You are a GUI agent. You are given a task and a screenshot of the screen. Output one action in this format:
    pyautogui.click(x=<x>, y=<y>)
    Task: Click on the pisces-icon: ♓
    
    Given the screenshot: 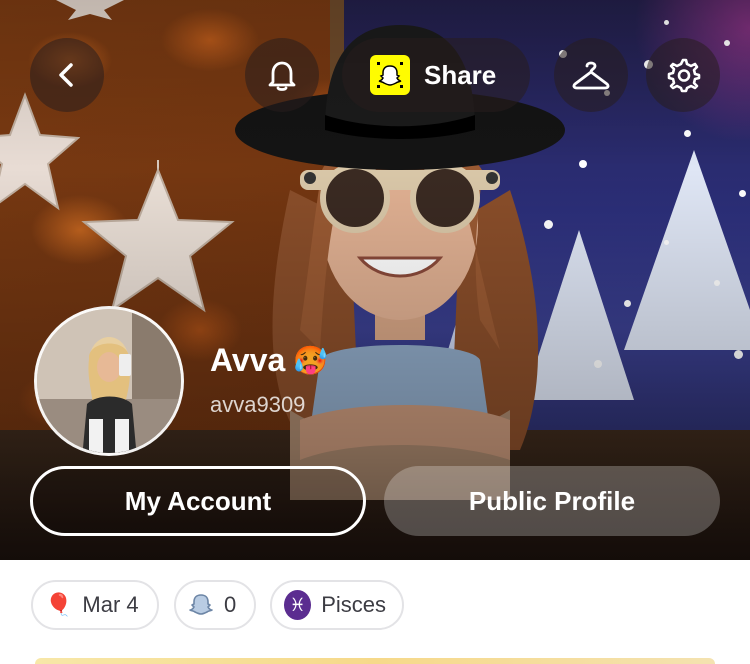 What is the action you would take?
    pyautogui.click(x=298, y=605)
    